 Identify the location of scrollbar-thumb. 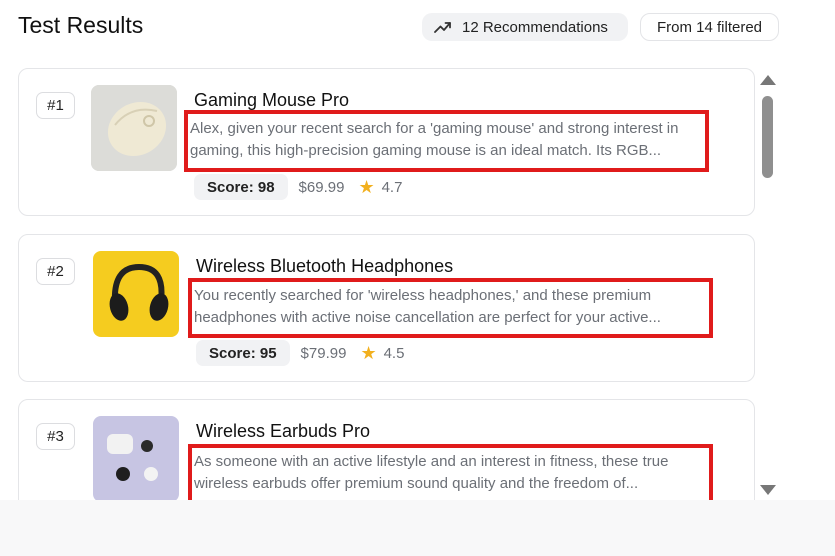
(767, 137).